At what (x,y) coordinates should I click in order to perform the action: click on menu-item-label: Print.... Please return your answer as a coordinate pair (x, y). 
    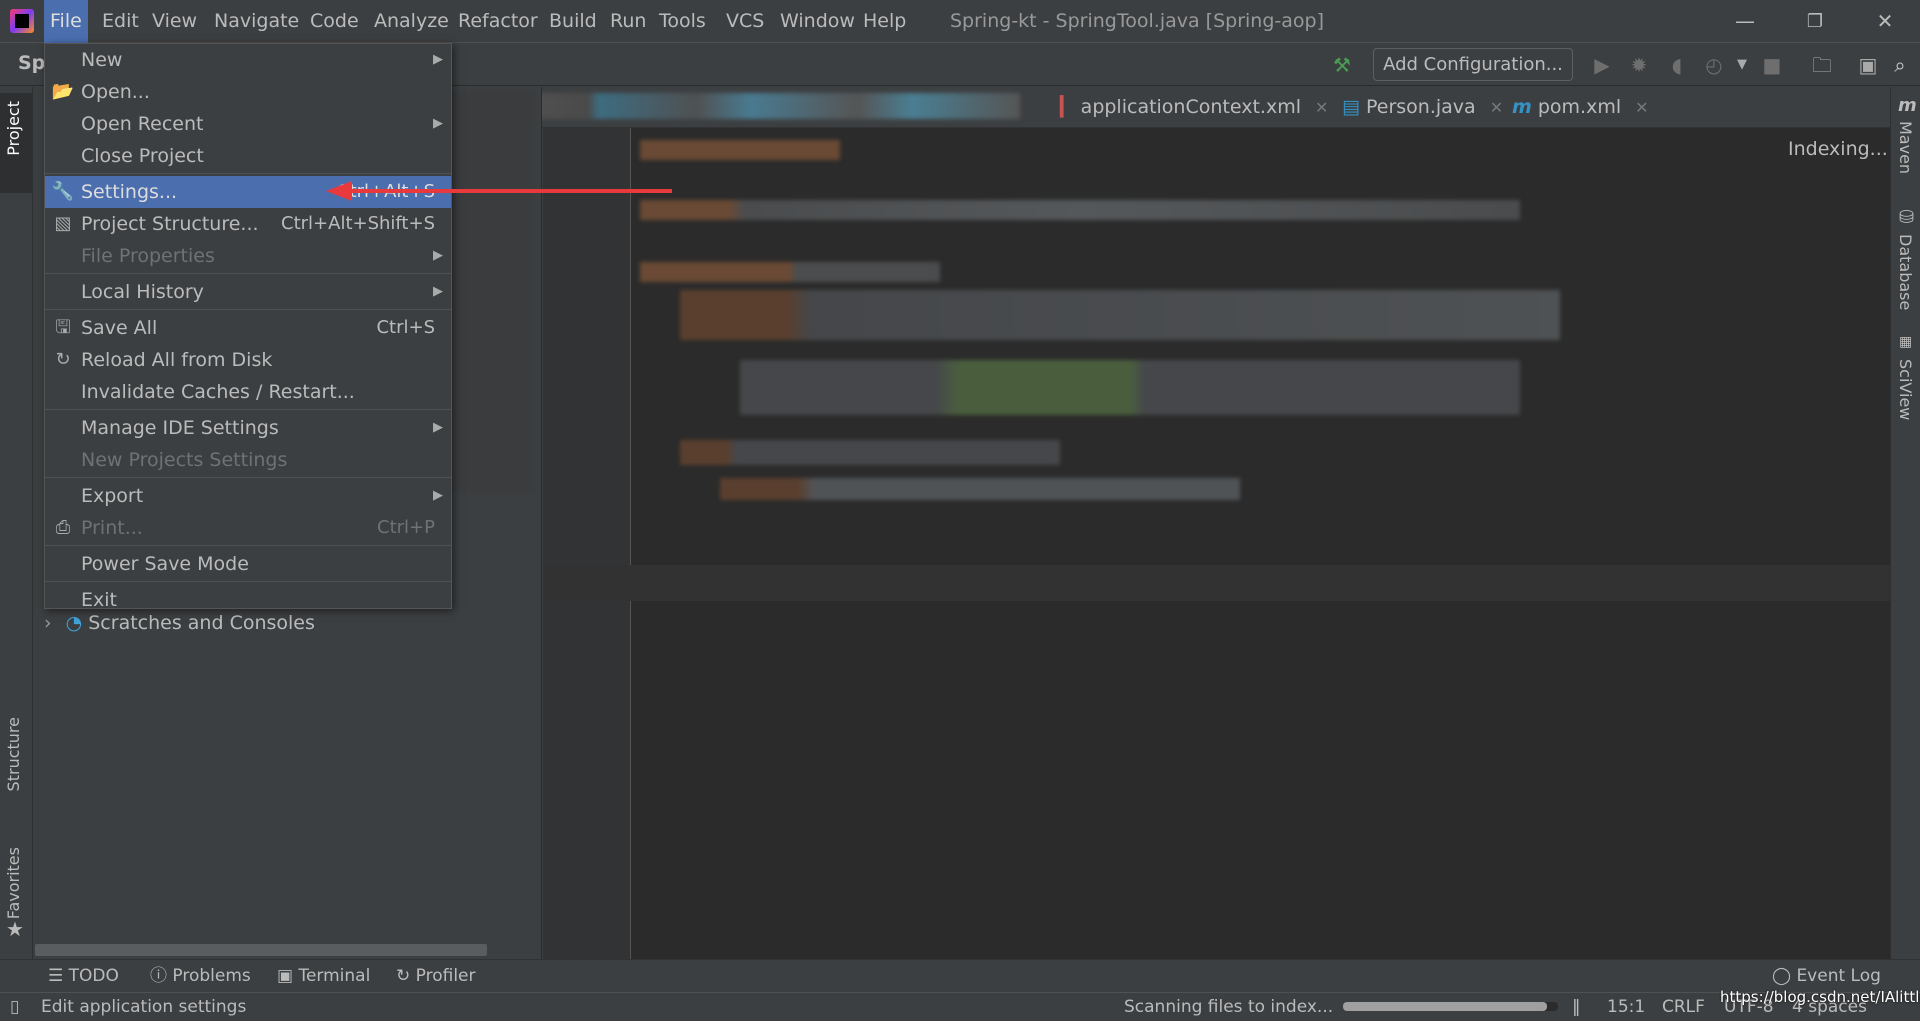
    Looking at the image, I should click on (112, 528).